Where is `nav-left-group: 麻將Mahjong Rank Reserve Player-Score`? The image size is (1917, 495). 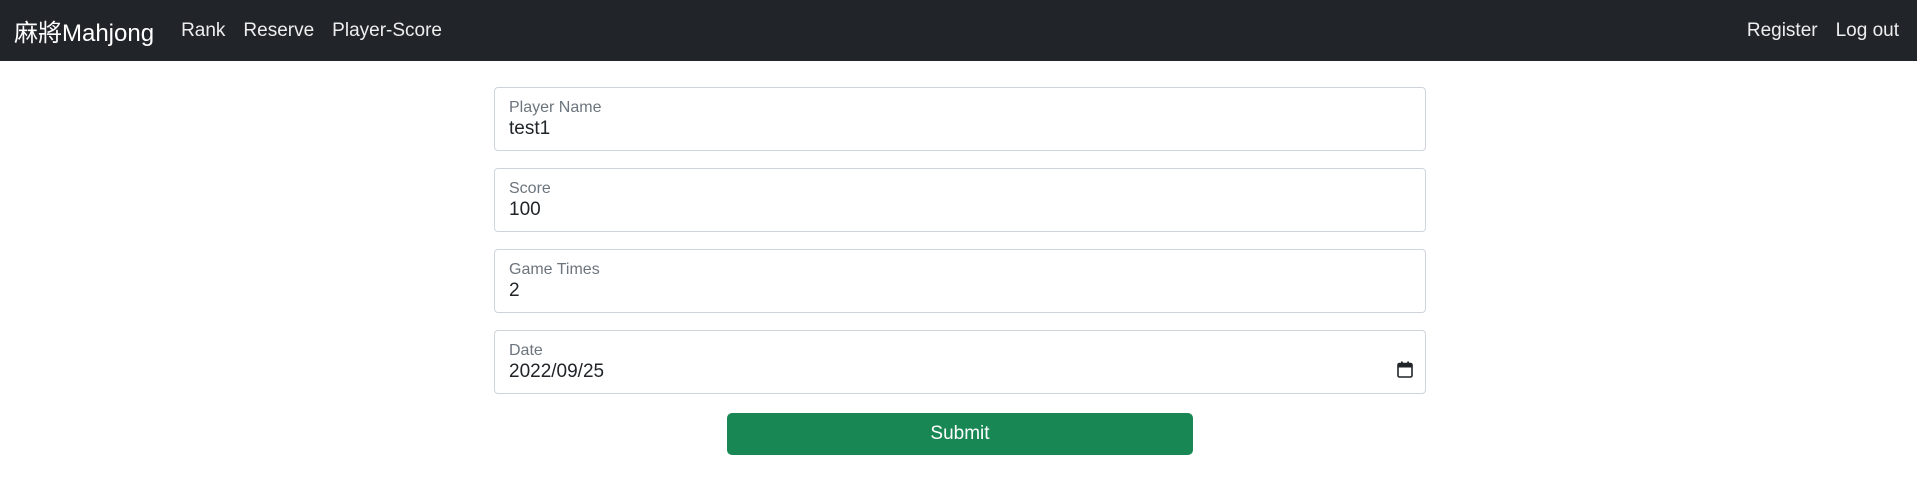
nav-left-group: 麻將Mahjong Rank Reserve Player-Score is located at coordinates (237, 30).